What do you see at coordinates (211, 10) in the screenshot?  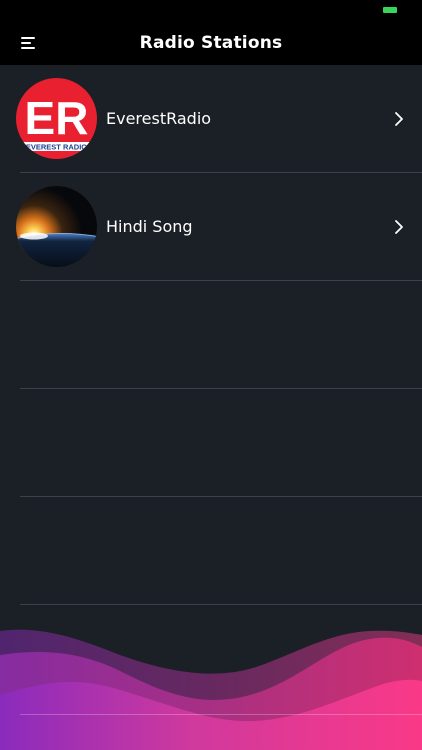 I see `status-bar` at bounding box center [211, 10].